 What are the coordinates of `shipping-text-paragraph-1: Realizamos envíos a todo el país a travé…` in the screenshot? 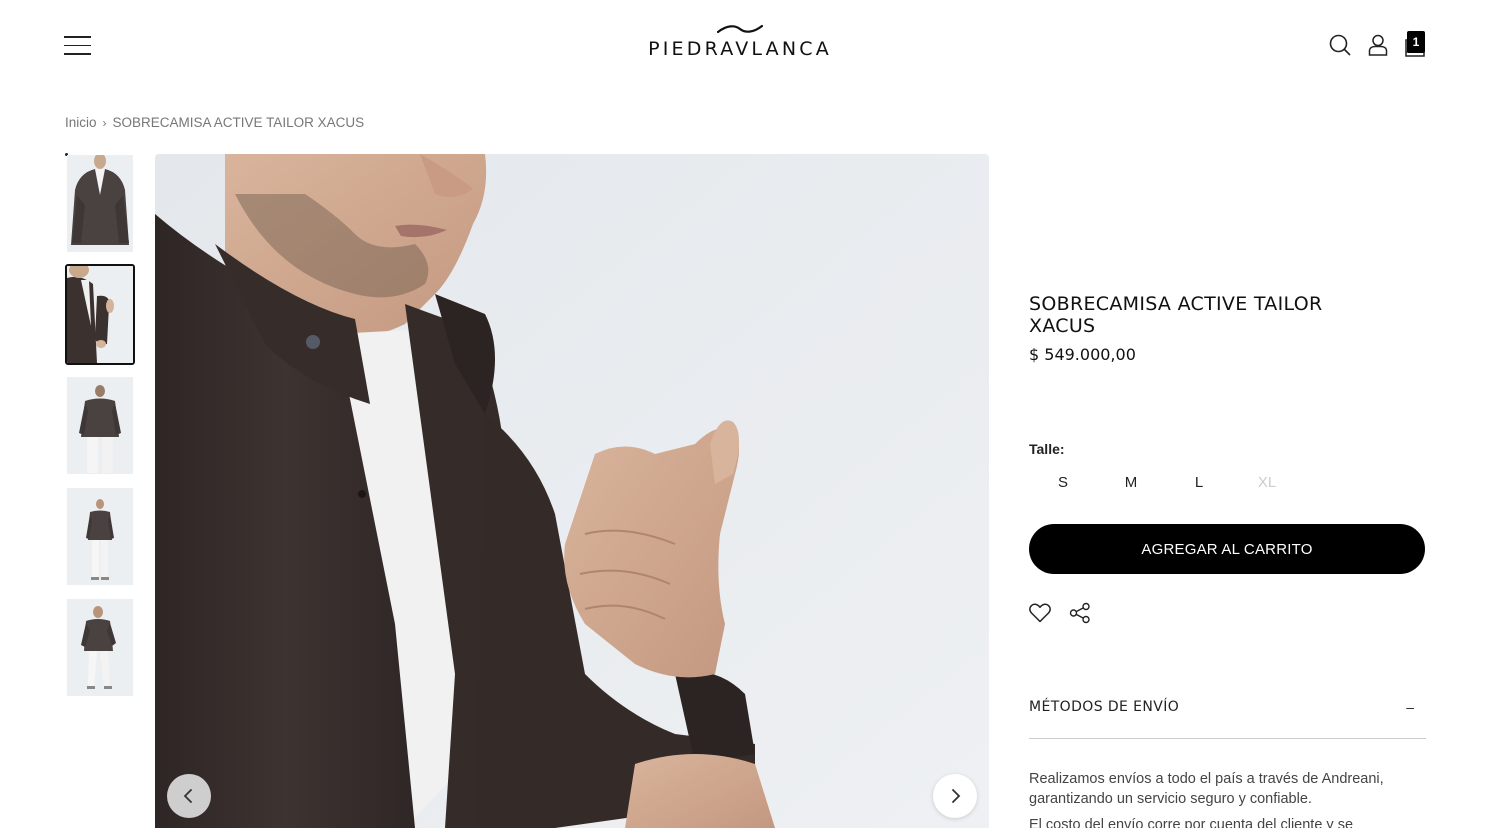 It's located at (1206, 789).